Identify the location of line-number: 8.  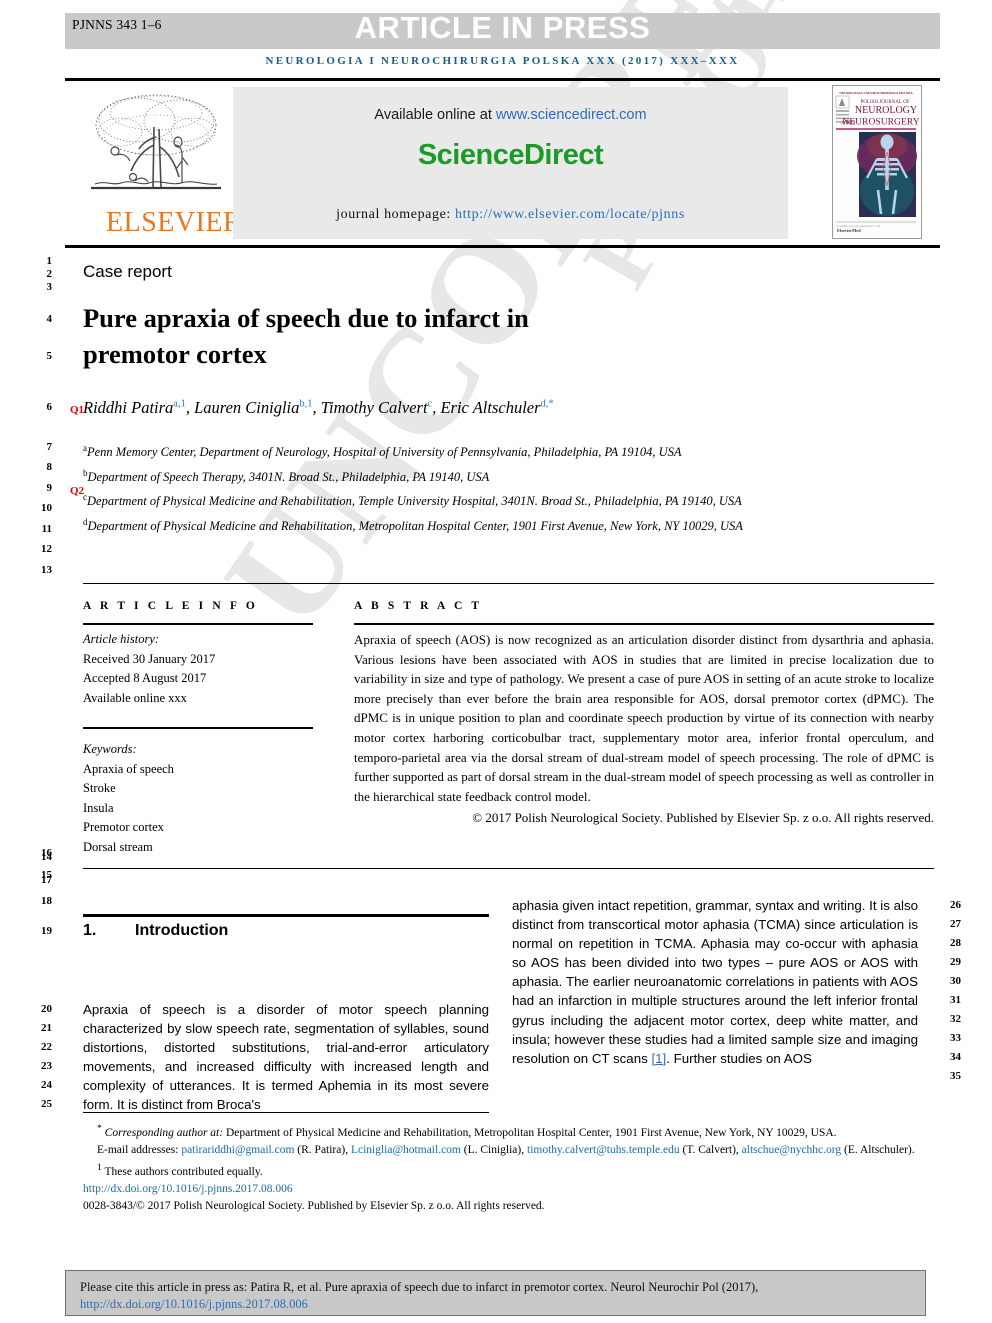
(49, 467).